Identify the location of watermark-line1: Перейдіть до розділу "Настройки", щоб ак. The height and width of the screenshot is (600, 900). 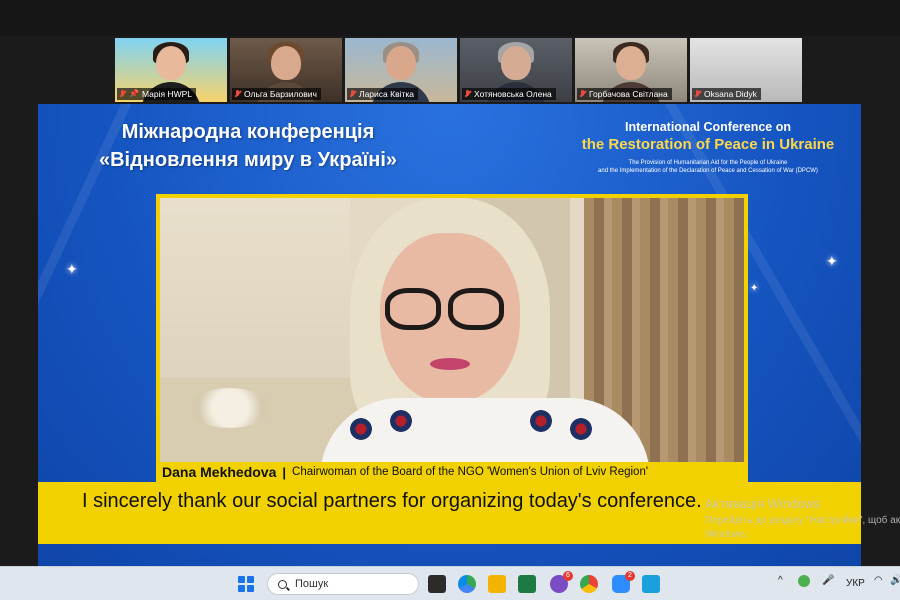
(802, 520).